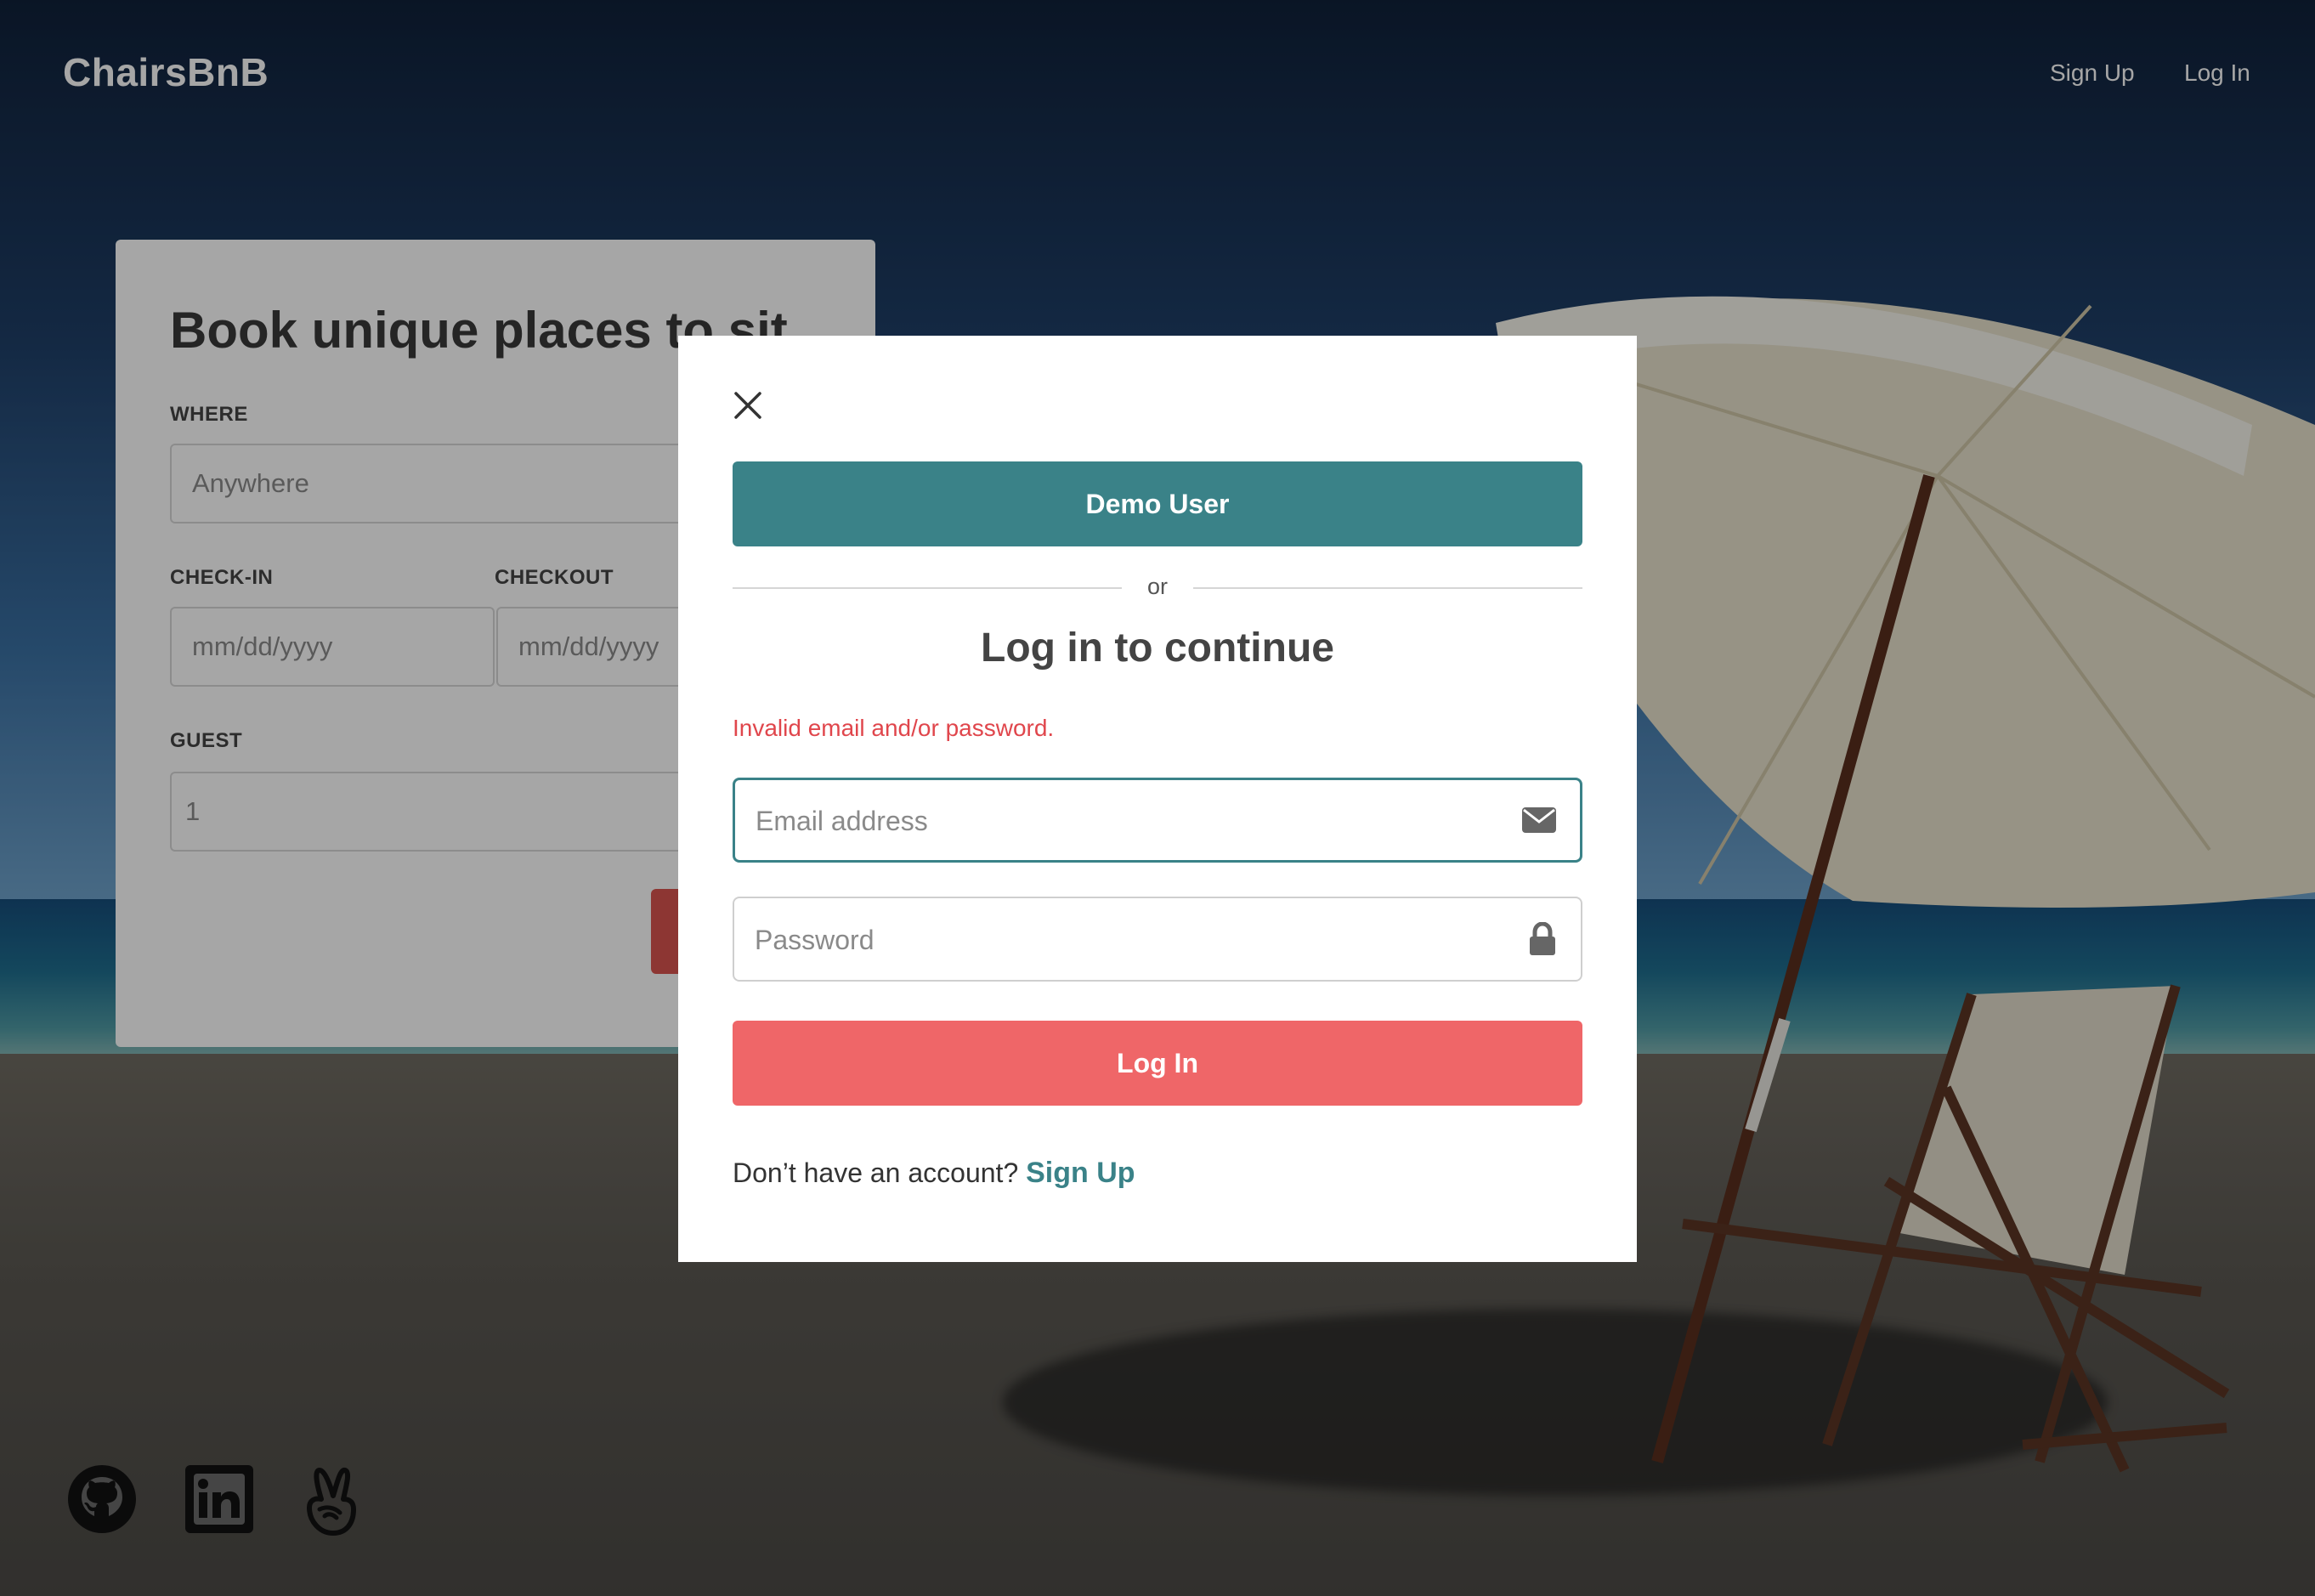 The height and width of the screenshot is (1596, 2315). Describe the element at coordinates (1157, 648) in the screenshot. I see `modal-title: Log in to continue` at that location.